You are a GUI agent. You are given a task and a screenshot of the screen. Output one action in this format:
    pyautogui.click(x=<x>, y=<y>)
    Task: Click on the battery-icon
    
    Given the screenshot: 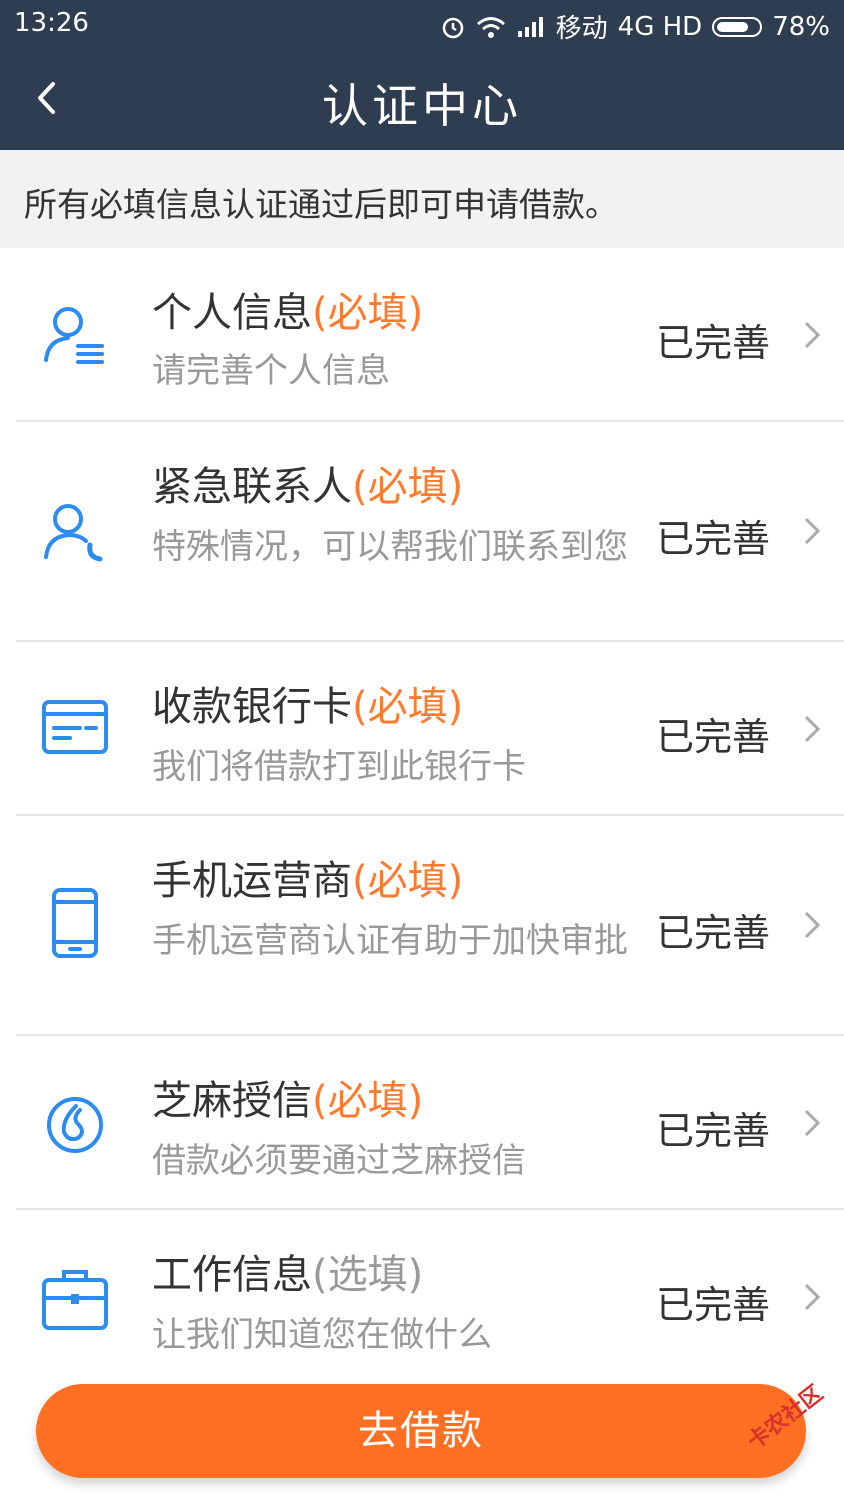 What is the action you would take?
    pyautogui.click(x=737, y=26)
    